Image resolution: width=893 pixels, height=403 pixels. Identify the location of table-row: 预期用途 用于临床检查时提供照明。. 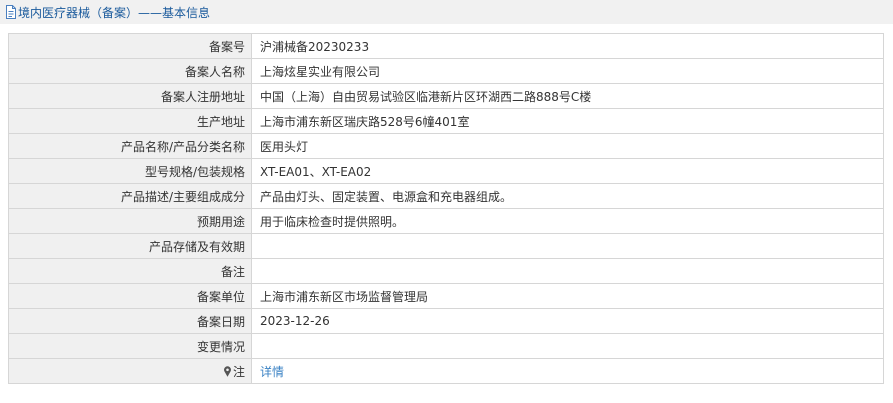
(446, 221).